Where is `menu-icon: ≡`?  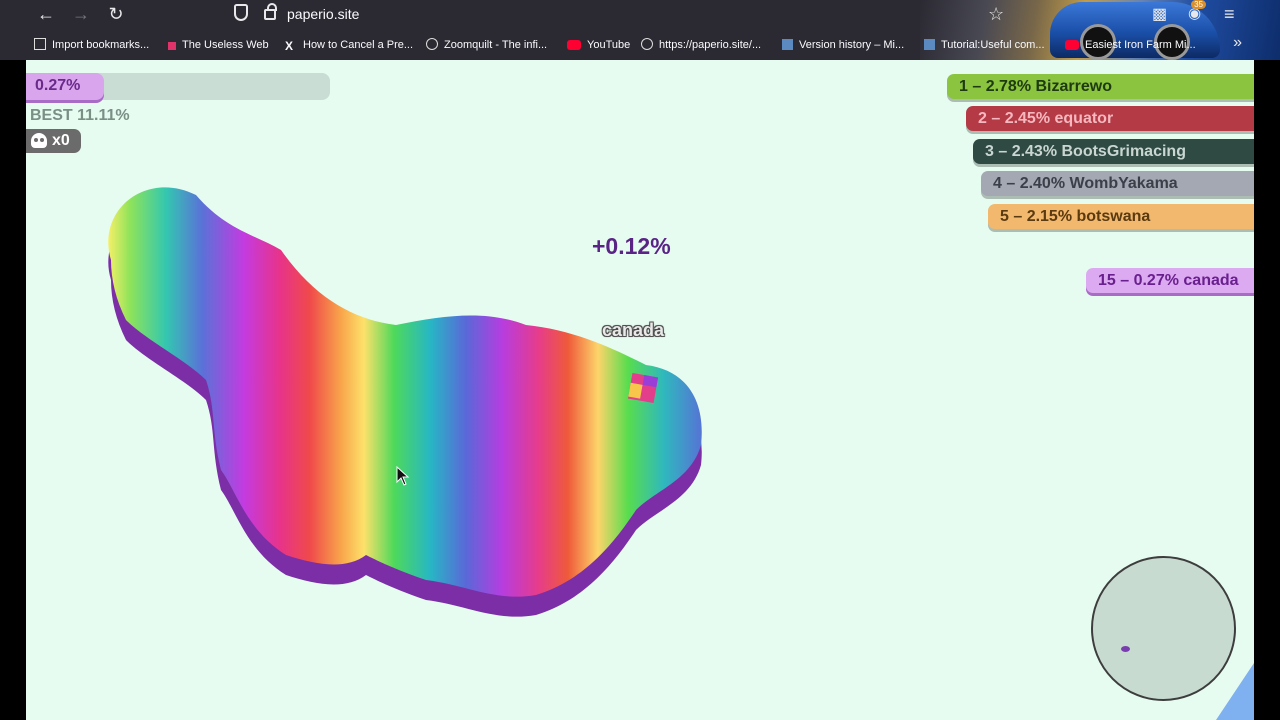
menu-icon: ≡ is located at coordinates (1229, 14).